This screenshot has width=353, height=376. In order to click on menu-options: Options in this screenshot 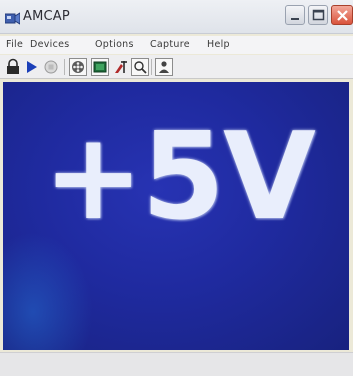, I will do `click(114, 44)`.